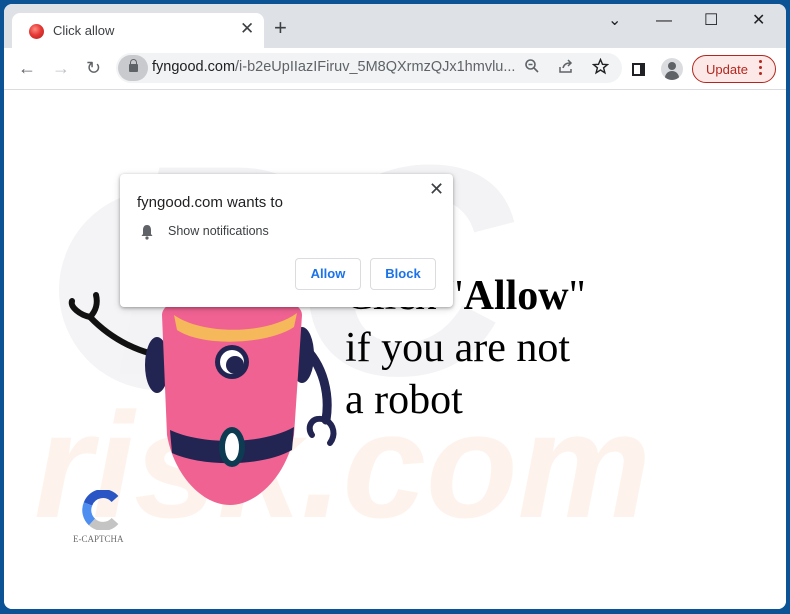 The image size is (790, 614). I want to click on popup-close-icon: ✕, so click(436, 189).